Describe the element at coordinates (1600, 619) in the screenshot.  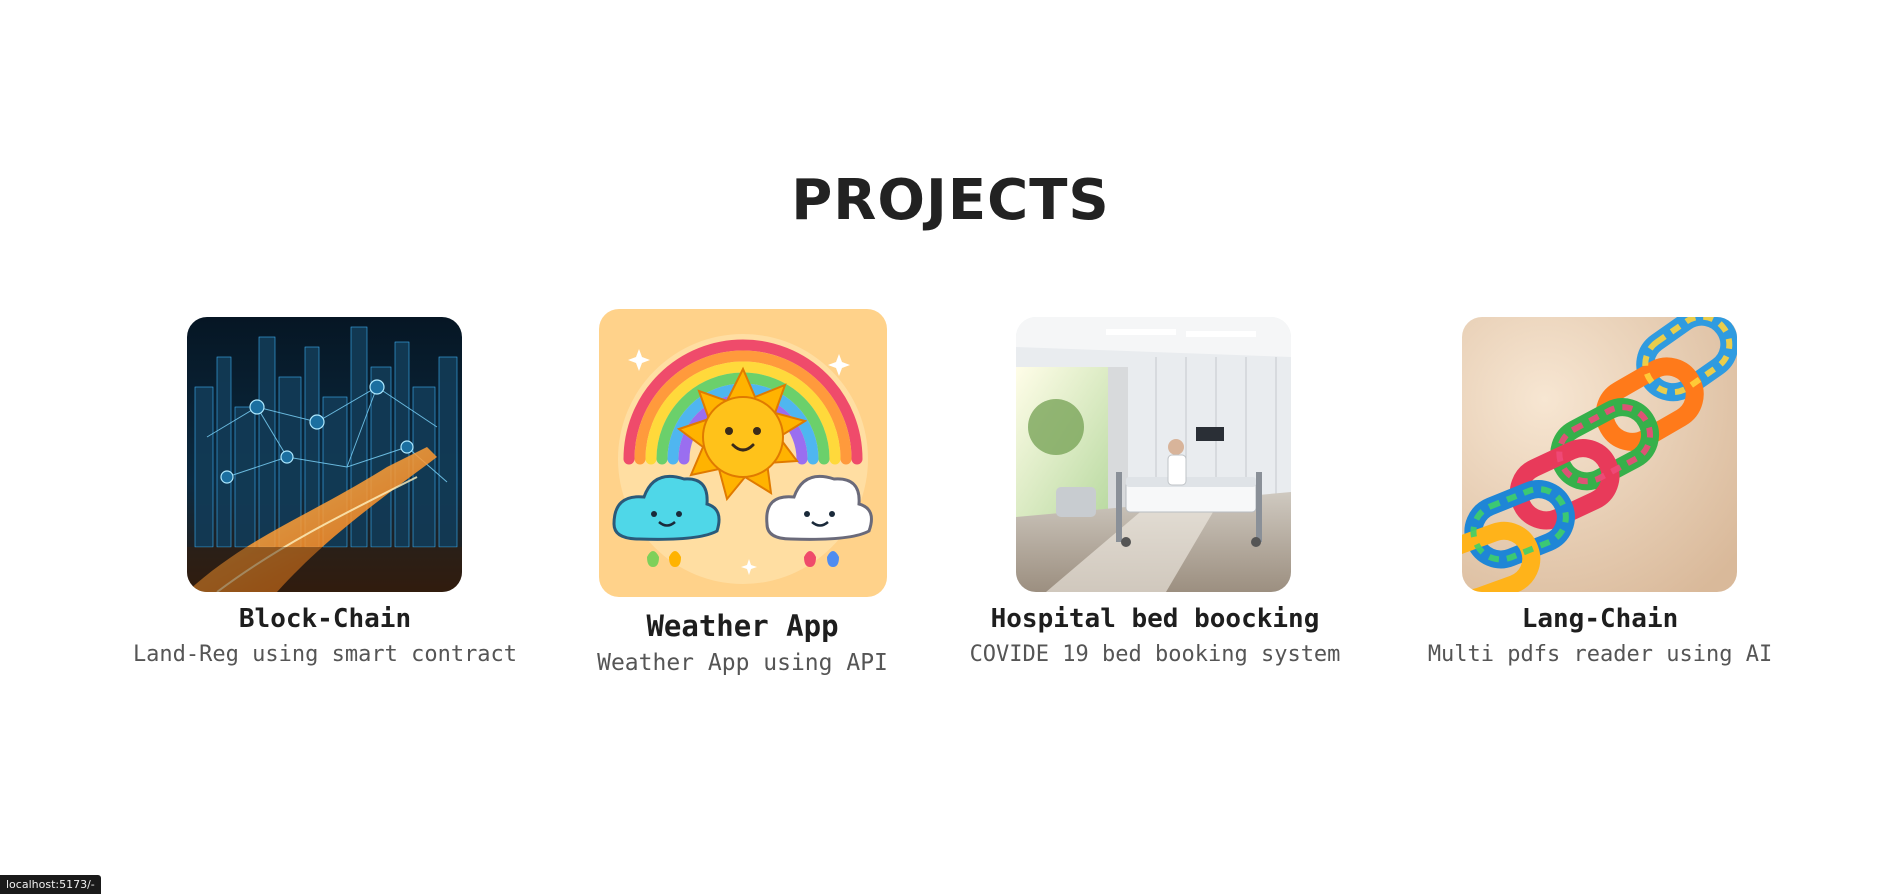
I see `project-title: Lang-Chain` at that location.